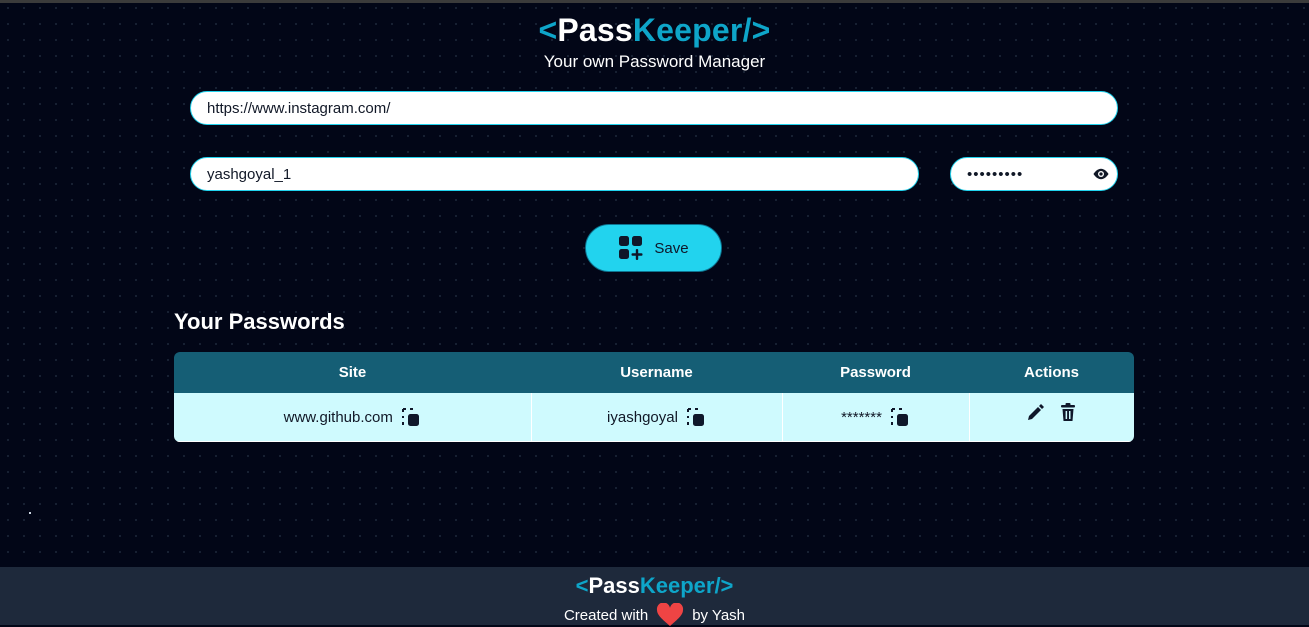  What do you see at coordinates (1068, 412) in the screenshot?
I see `trash-icon` at bounding box center [1068, 412].